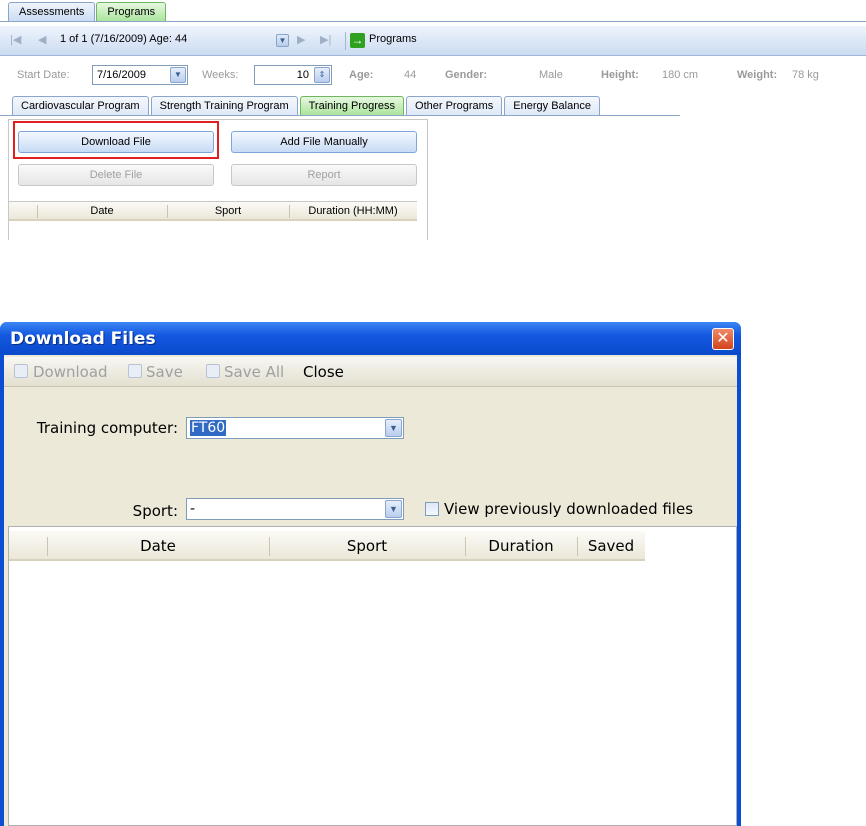 Image resolution: width=866 pixels, height=826 pixels. What do you see at coordinates (323, 372) in the screenshot?
I see `close-button: Close` at bounding box center [323, 372].